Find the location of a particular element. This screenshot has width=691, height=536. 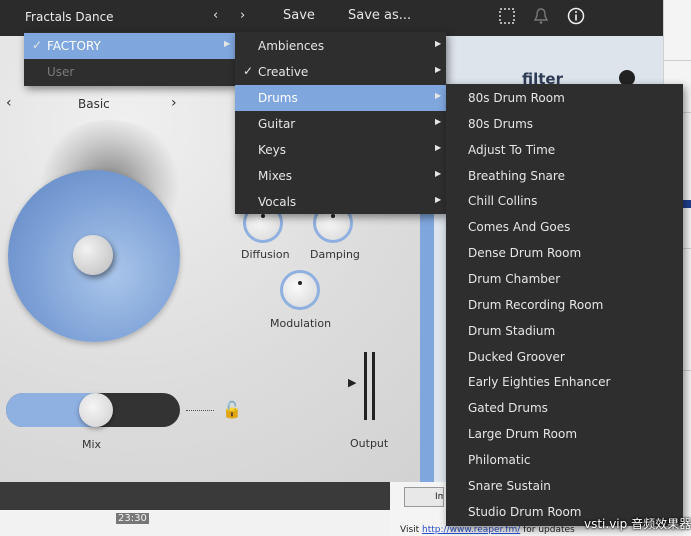

watermark: vsti.vip 音频效果器 is located at coordinates (637, 524).